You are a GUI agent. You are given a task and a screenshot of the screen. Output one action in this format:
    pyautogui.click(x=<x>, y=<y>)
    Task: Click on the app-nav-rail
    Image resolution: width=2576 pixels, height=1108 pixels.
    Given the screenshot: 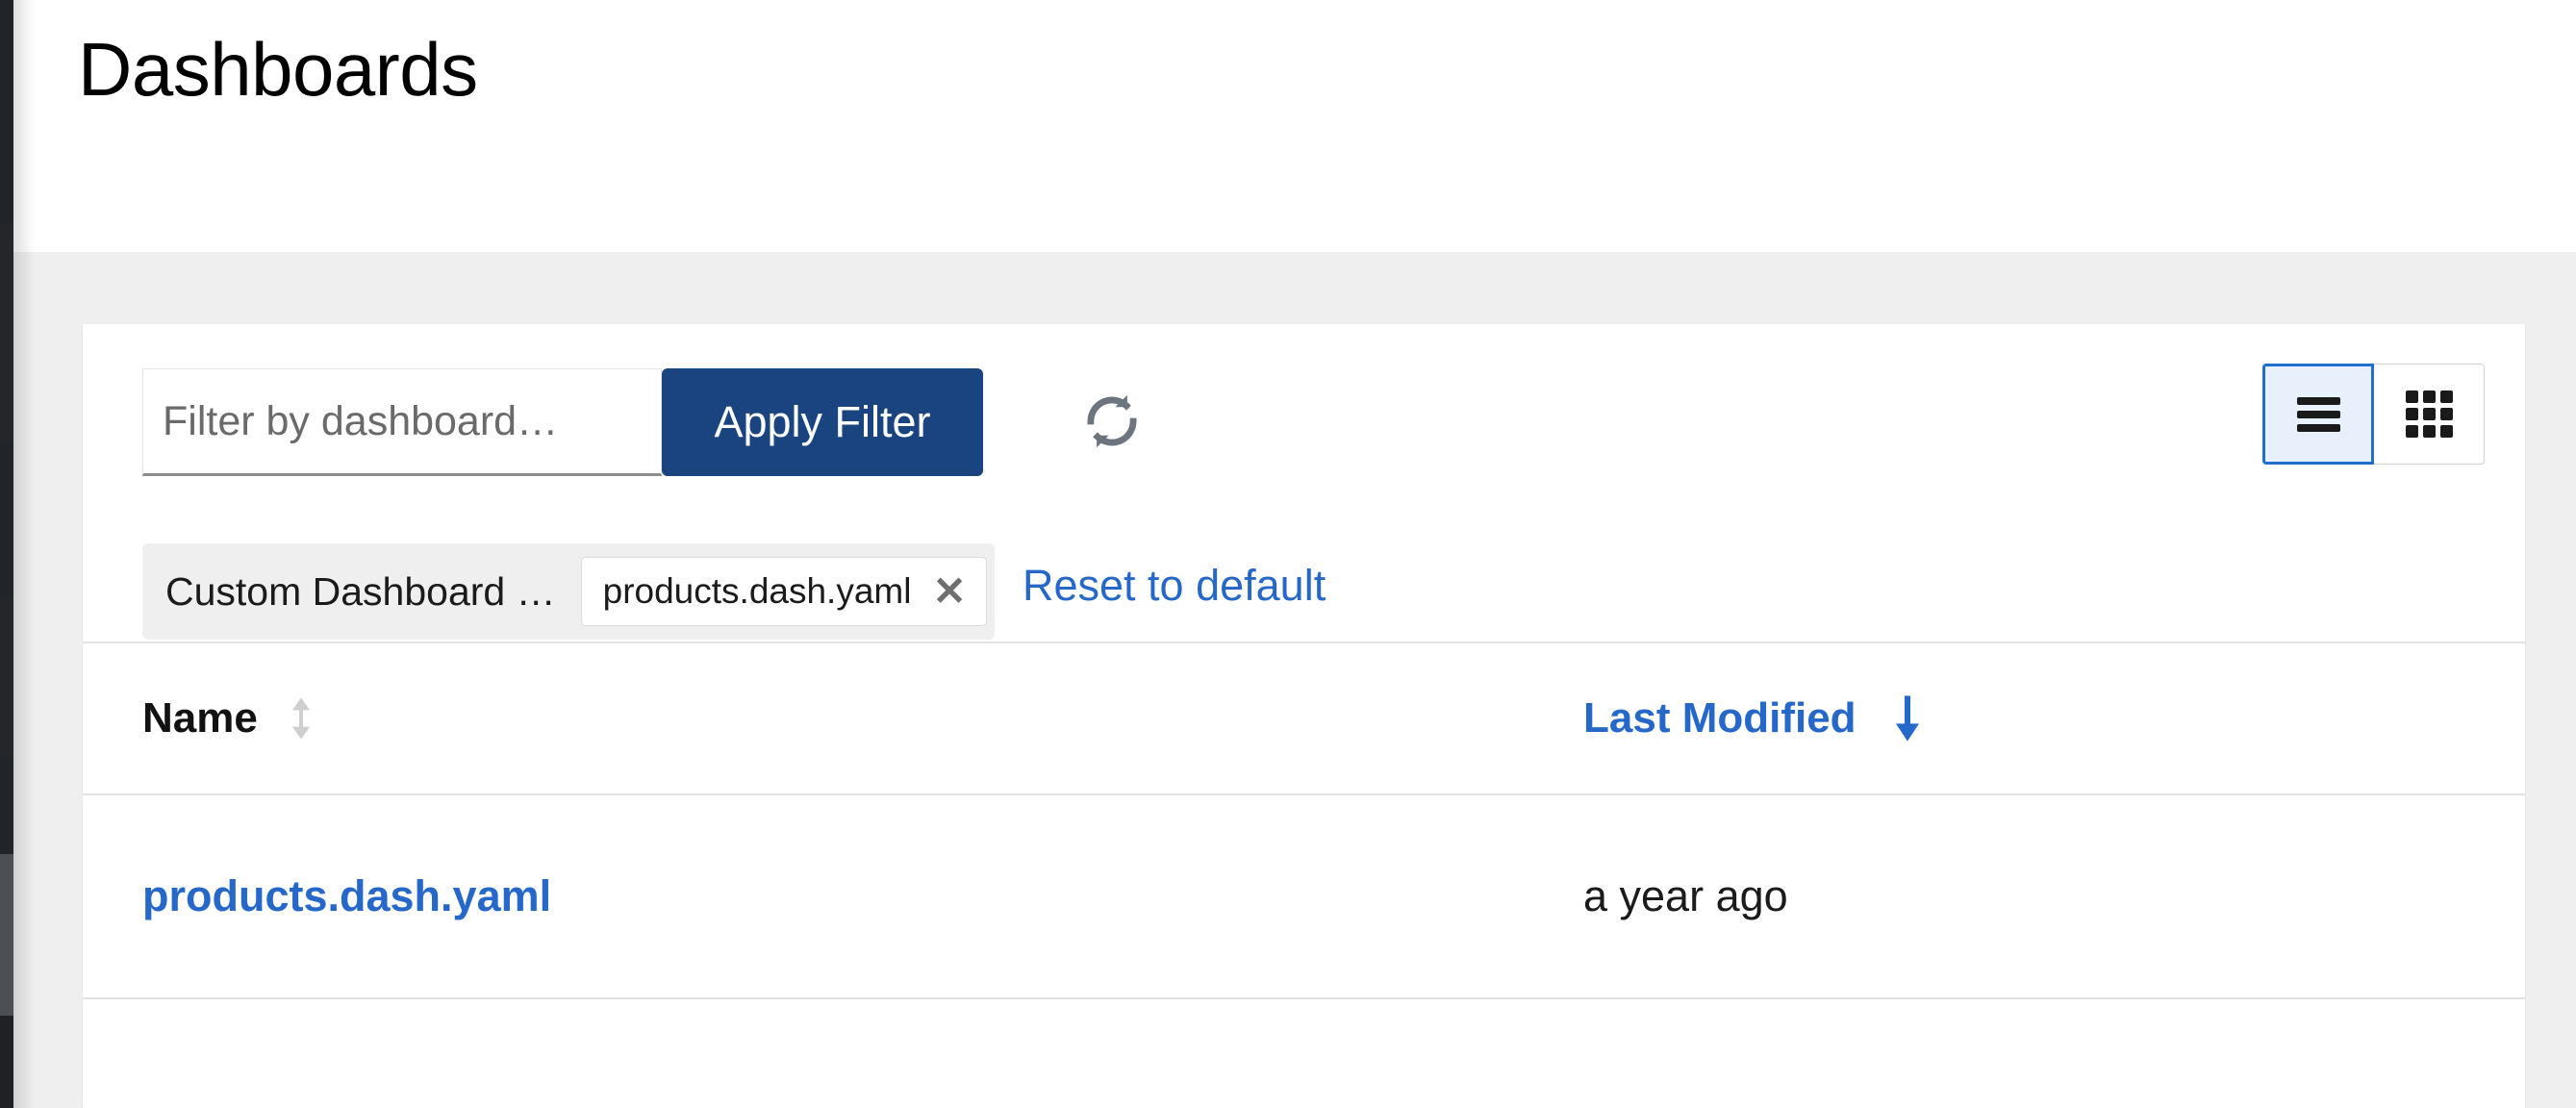 What is the action you would take?
    pyautogui.click(x=6, y=554)
    